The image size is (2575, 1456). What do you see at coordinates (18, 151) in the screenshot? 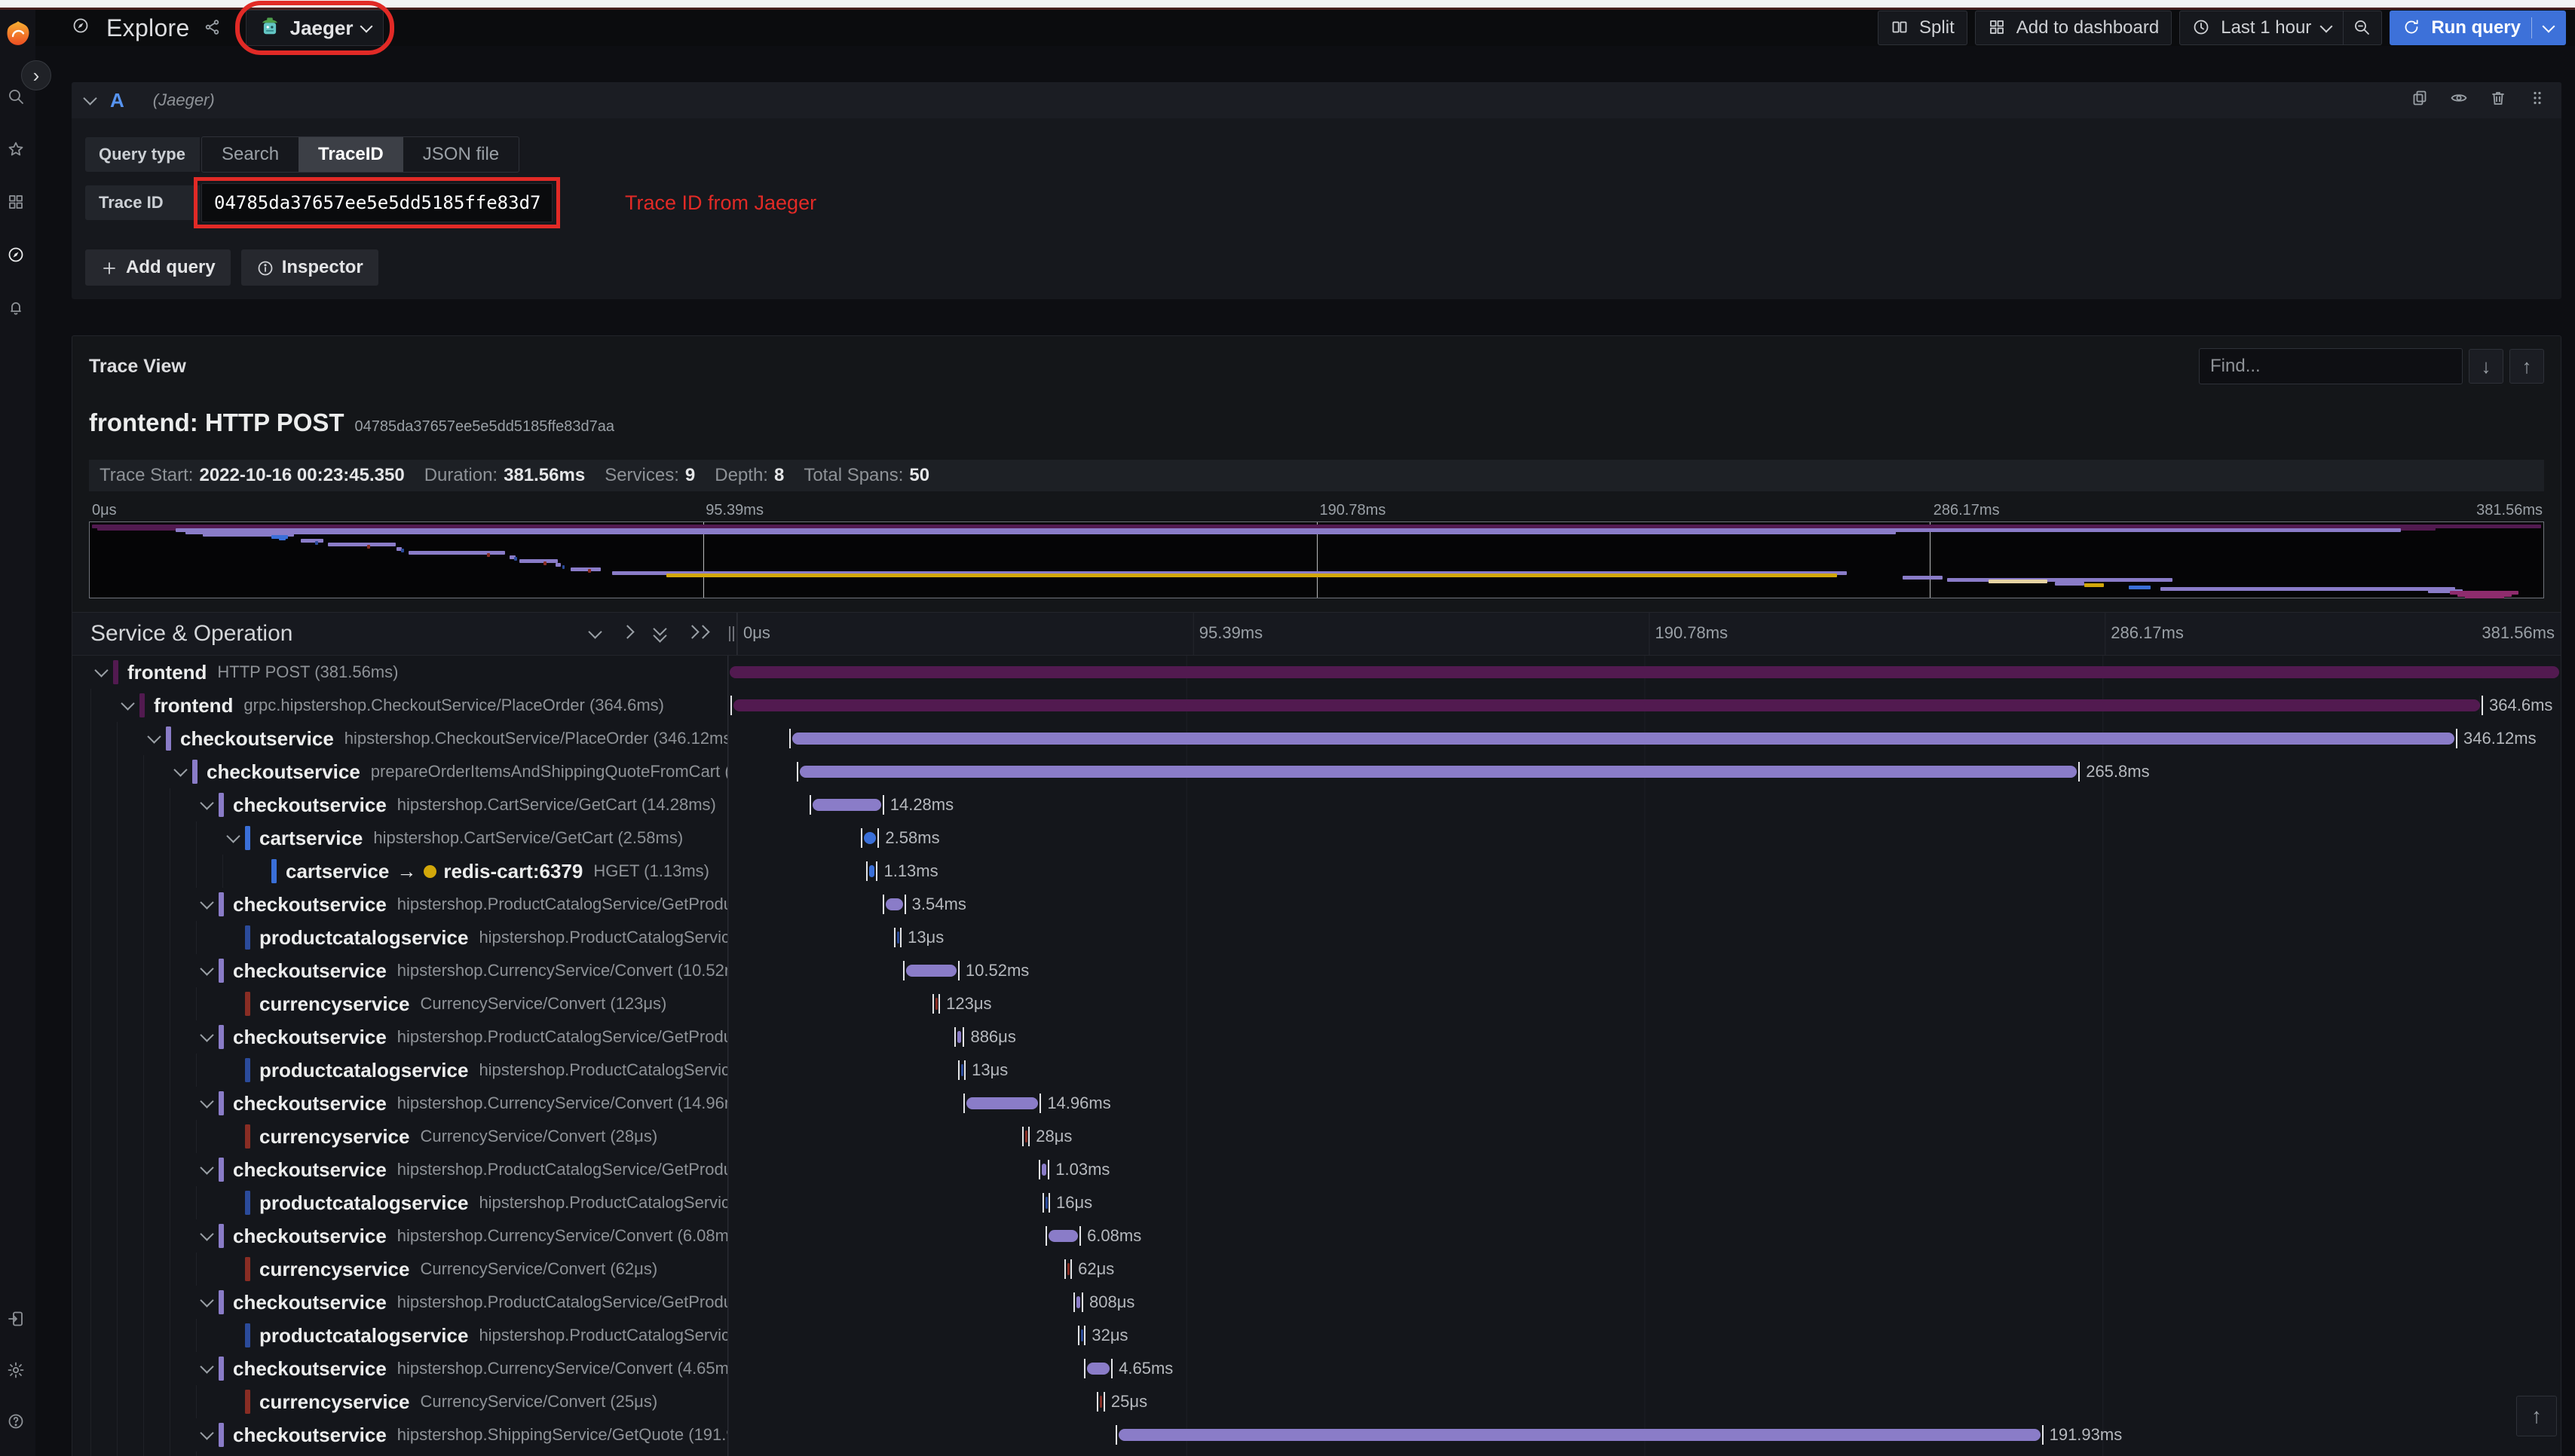
I see `star-icon` at bounding box center [18, 151].